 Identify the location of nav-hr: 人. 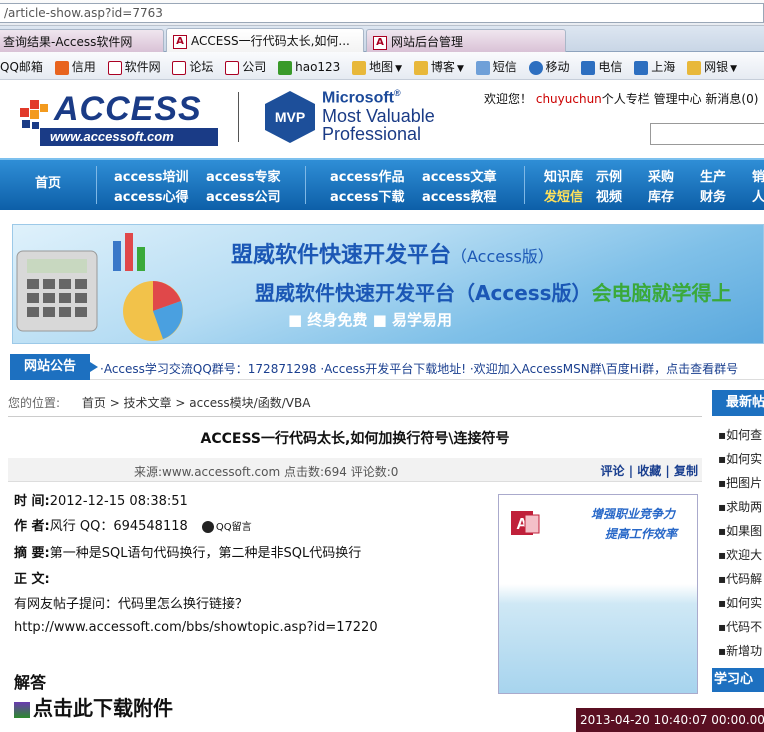
(758, 195).